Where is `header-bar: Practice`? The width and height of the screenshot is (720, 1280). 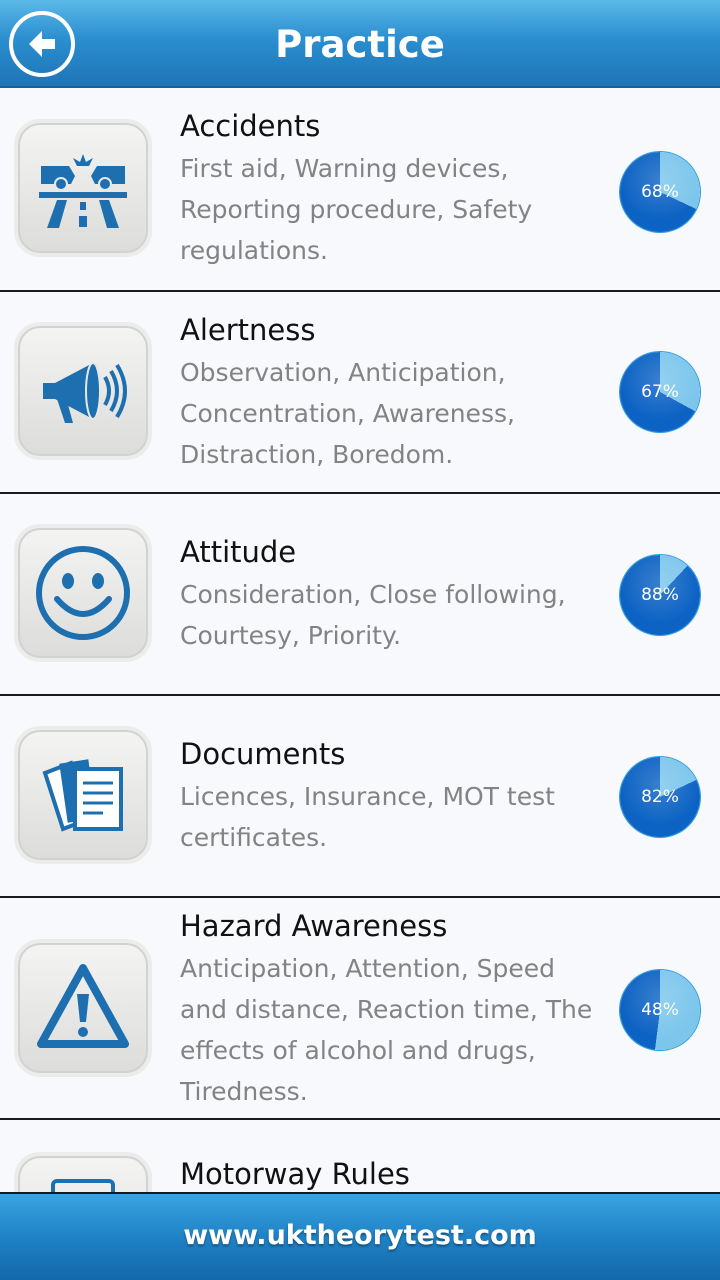
header-bar: Practice is located at coordinates (360, 44).